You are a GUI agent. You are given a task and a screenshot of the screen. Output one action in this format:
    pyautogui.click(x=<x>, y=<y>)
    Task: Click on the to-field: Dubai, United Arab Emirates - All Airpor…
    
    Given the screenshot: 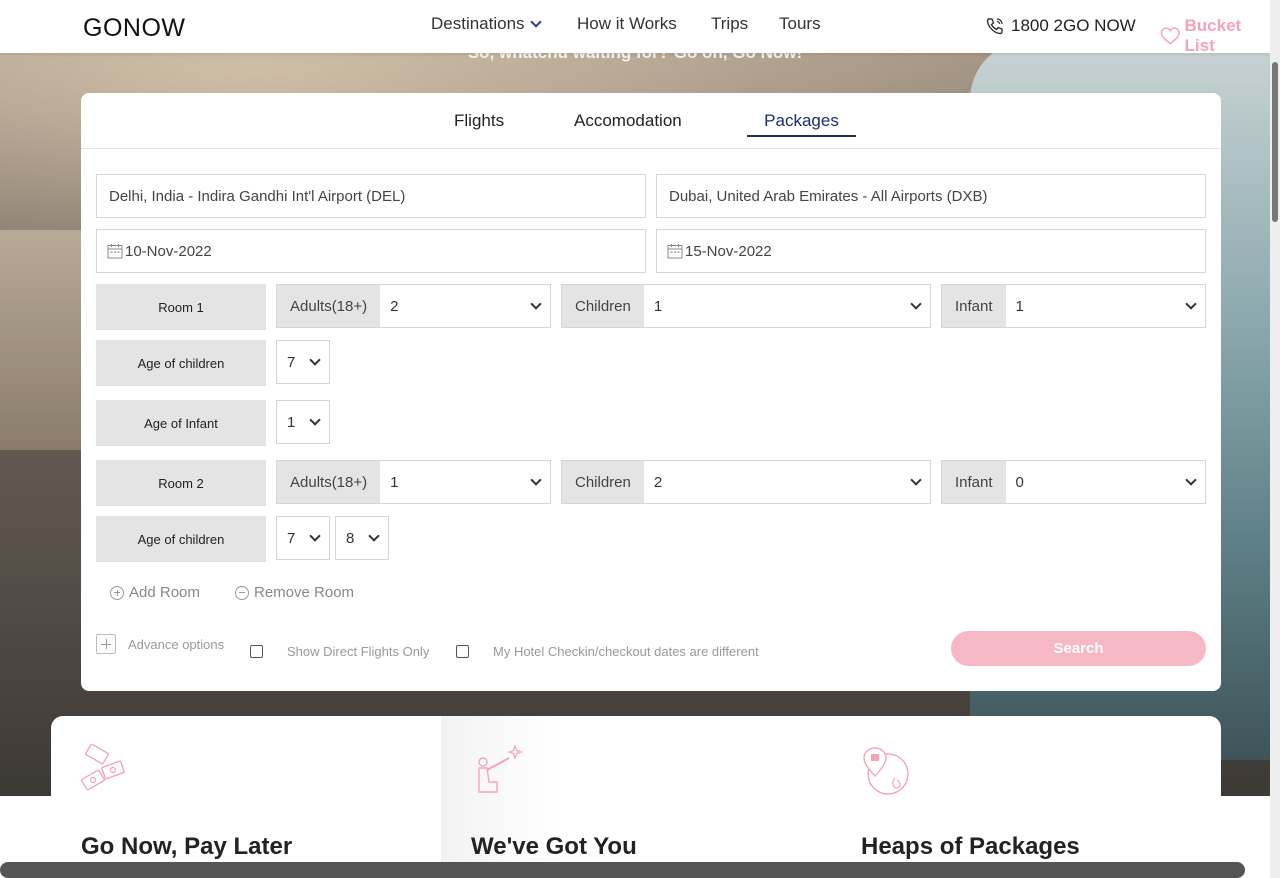 What is the action you would take?
    pyautogui.click(x=931, y=196)
    